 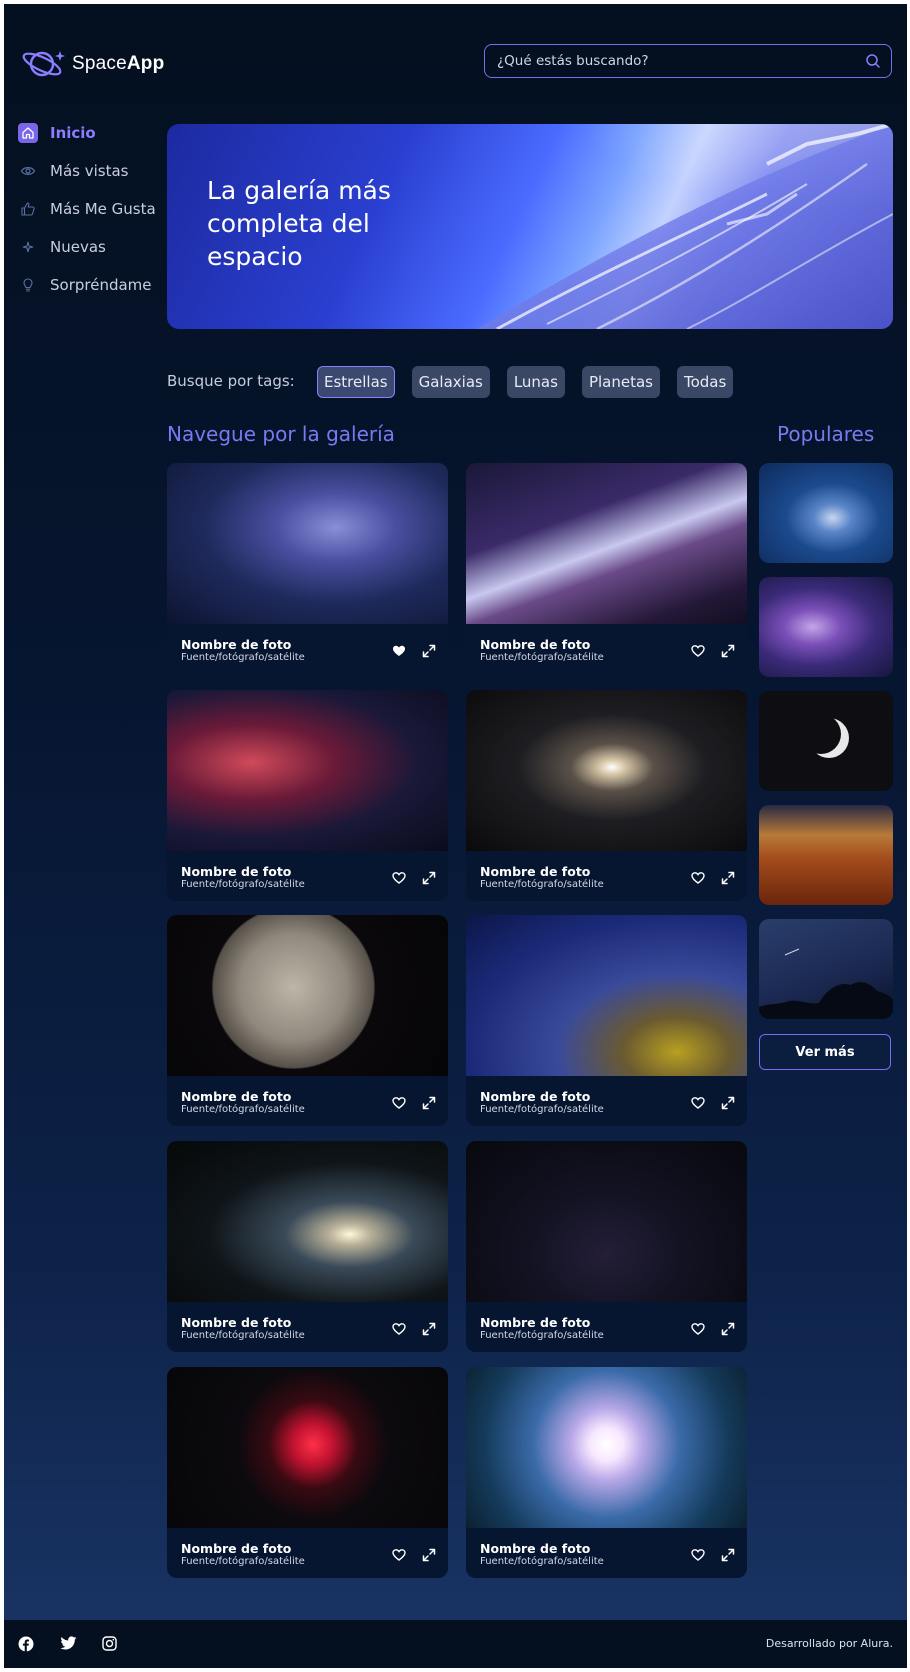 What do you see at coordinates (825, 1052) in the screenshot?
I see `ver-mas-button: Ver más` at bounding box center [825, 1052].